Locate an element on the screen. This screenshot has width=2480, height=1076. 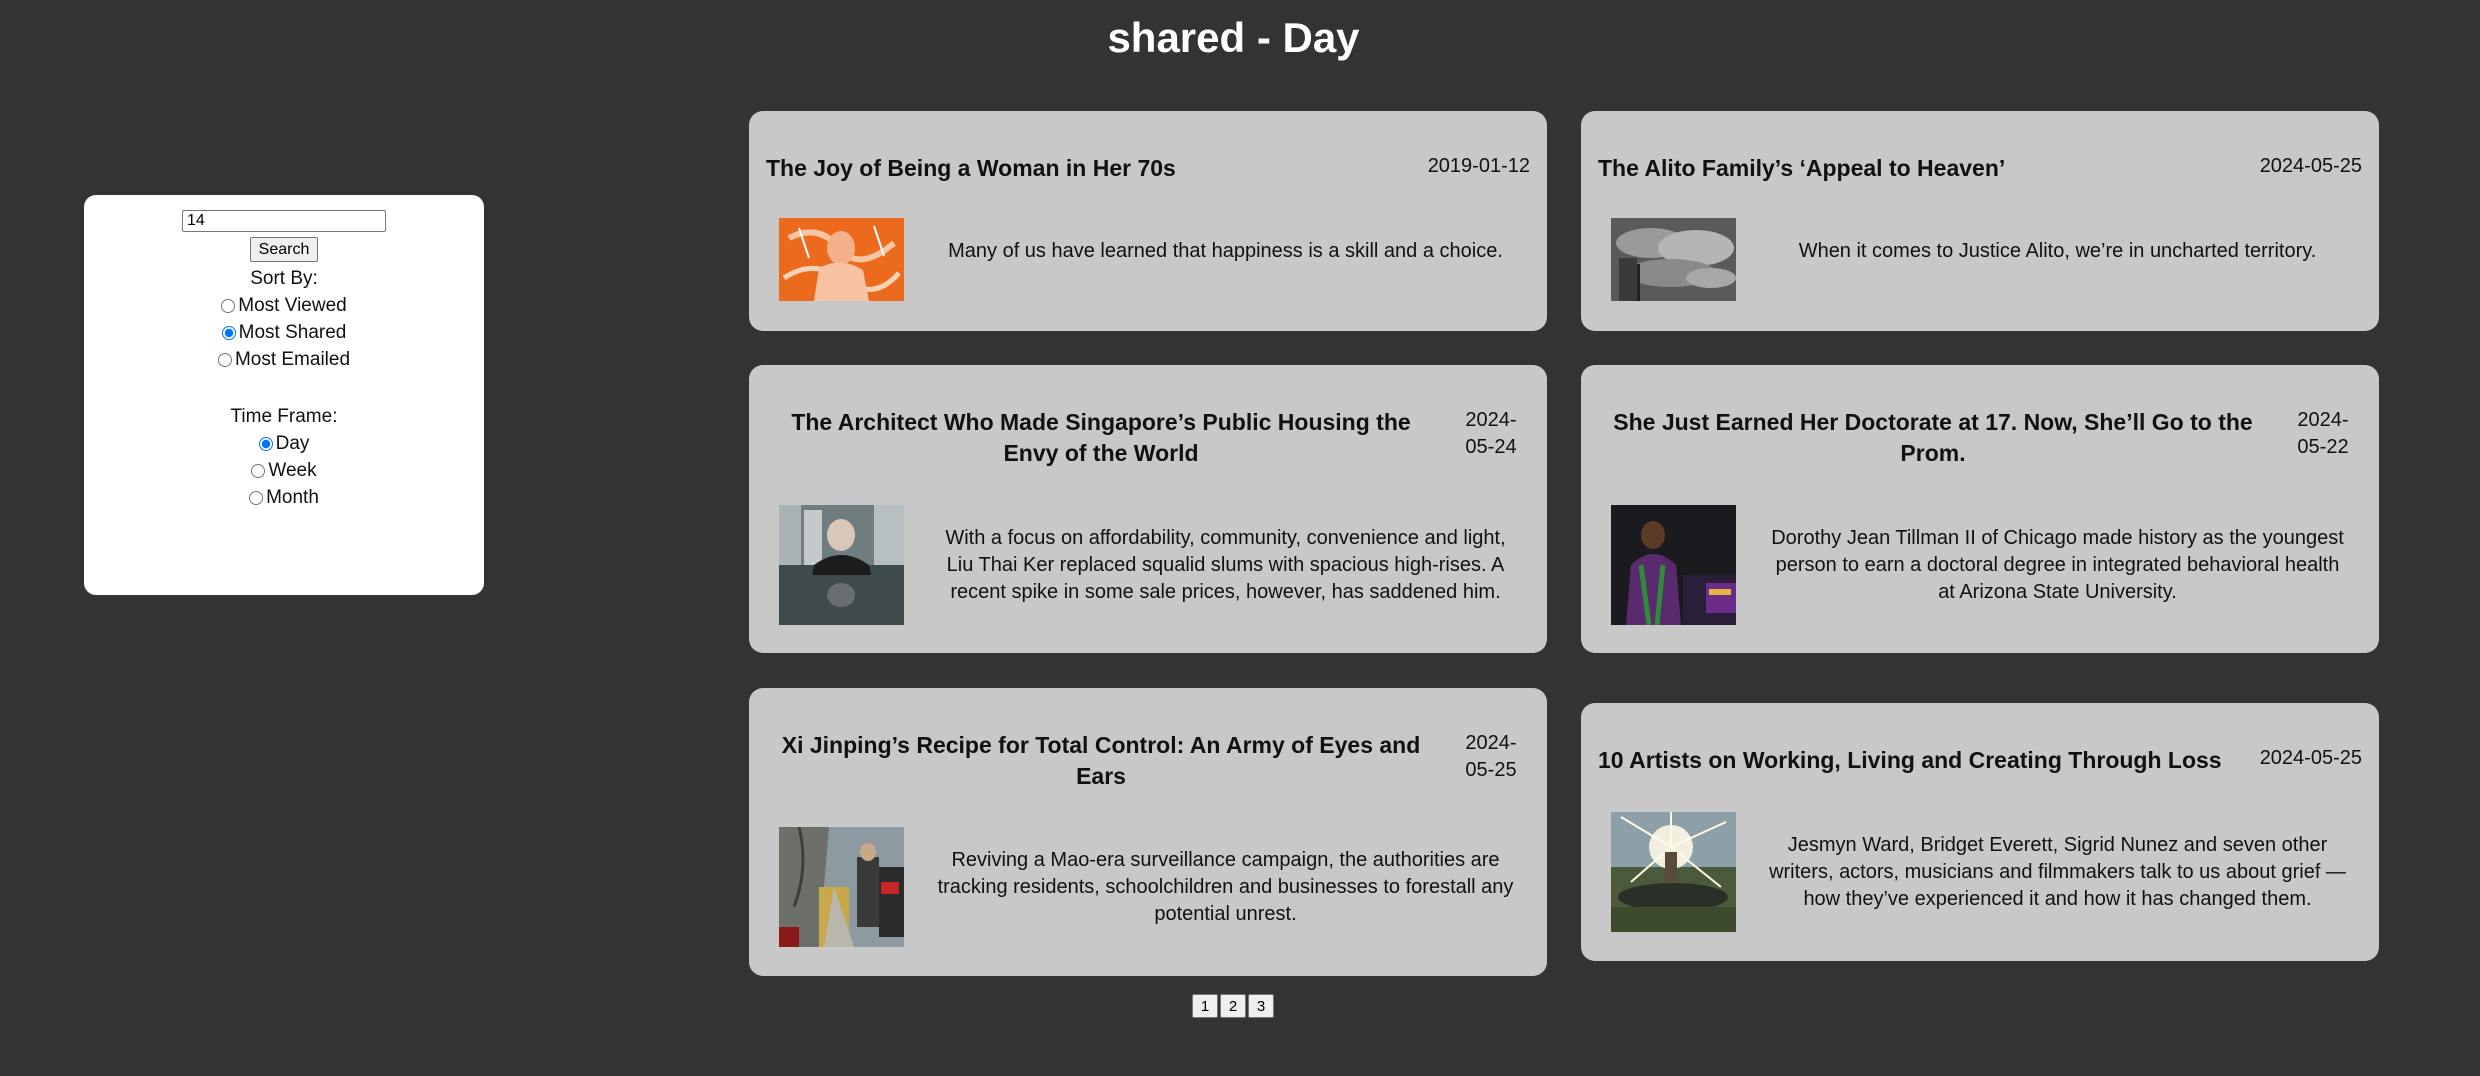
article-date: 2024-05-24 is located at coordinates (1491, 433).